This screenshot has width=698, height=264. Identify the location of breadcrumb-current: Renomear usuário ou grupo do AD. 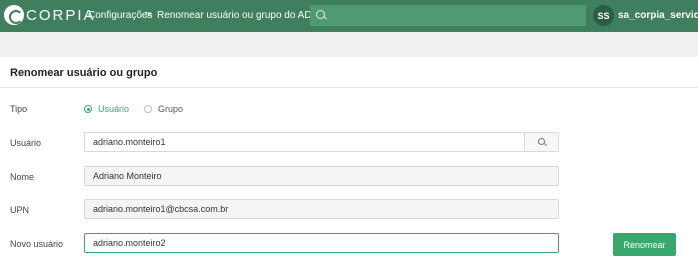
(234, 15).